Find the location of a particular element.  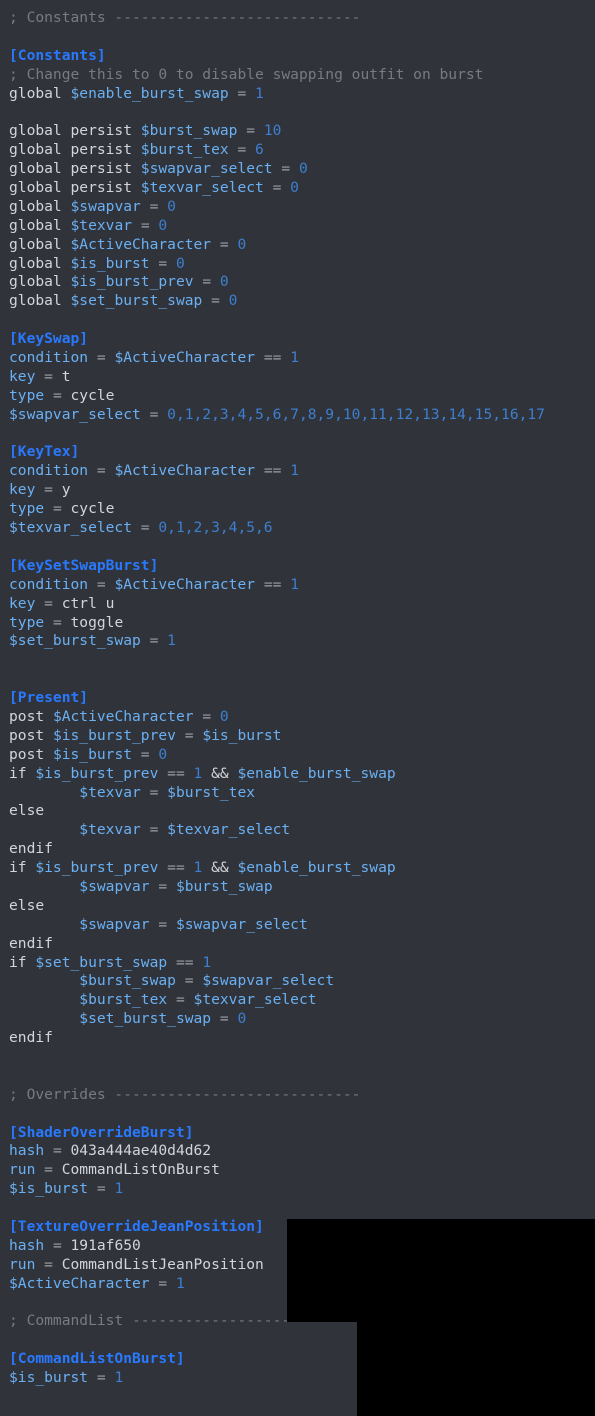

code-line: [Present] is located at coordinates (297, 698).